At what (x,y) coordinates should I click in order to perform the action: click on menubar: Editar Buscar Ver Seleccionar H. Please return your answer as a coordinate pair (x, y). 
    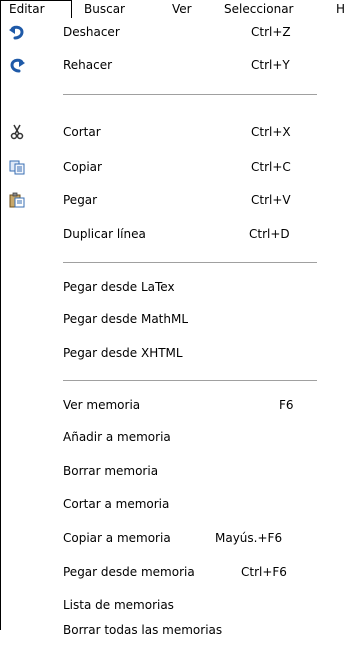
    Looking at the image, I should click on (172, 9).